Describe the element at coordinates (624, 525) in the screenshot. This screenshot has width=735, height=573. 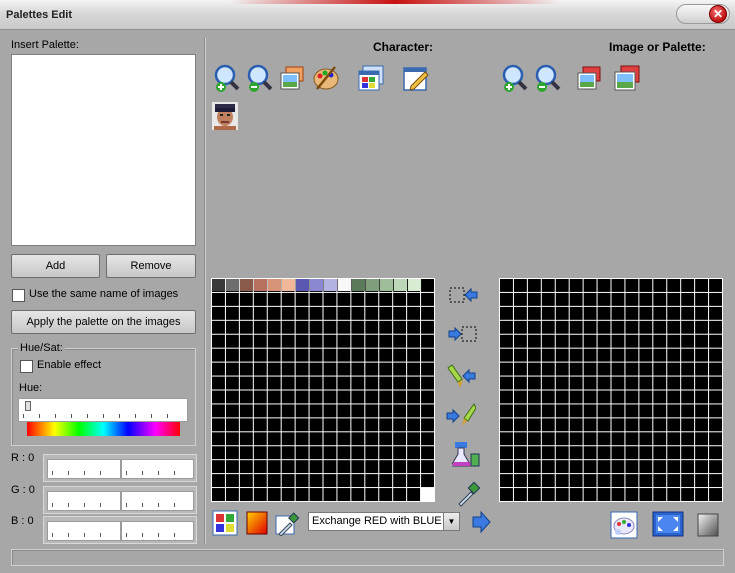
I see `palette-preview-icon` at that location.